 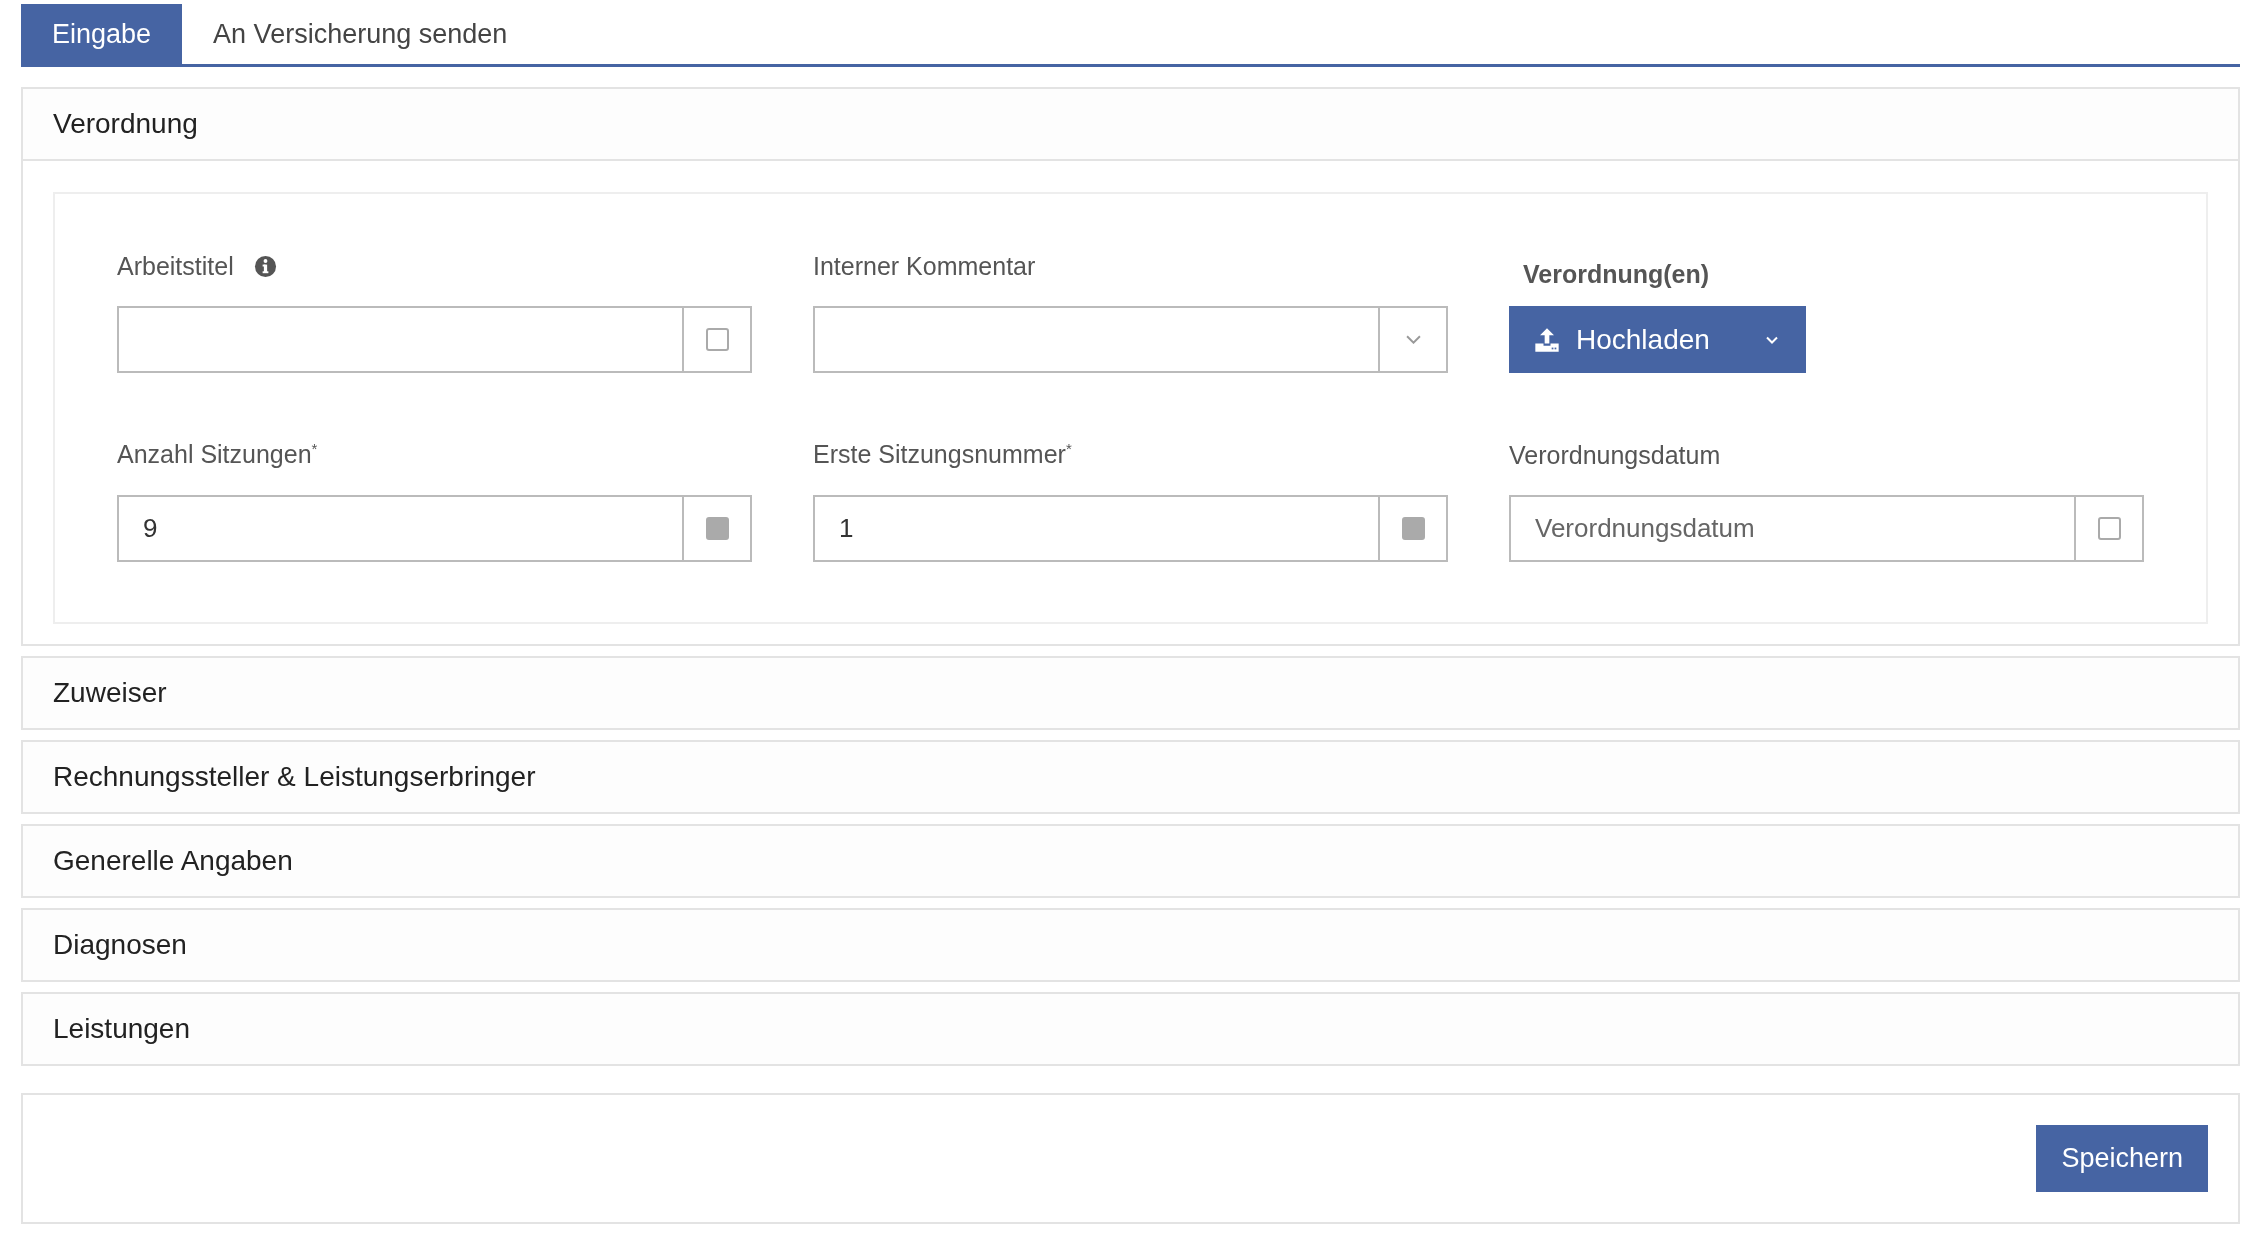 I want to click on field-label: Verordnung(en), so click(x=1617, y=274).